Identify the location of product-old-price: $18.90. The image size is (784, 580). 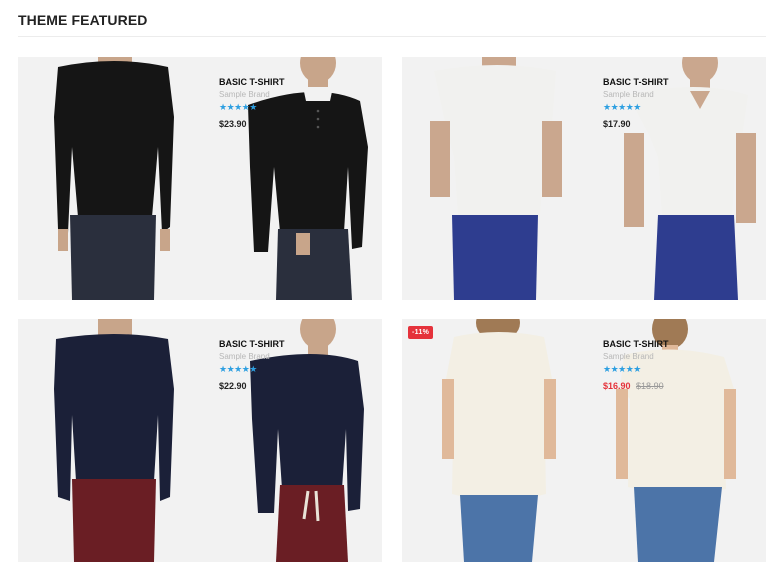
(650, 386).